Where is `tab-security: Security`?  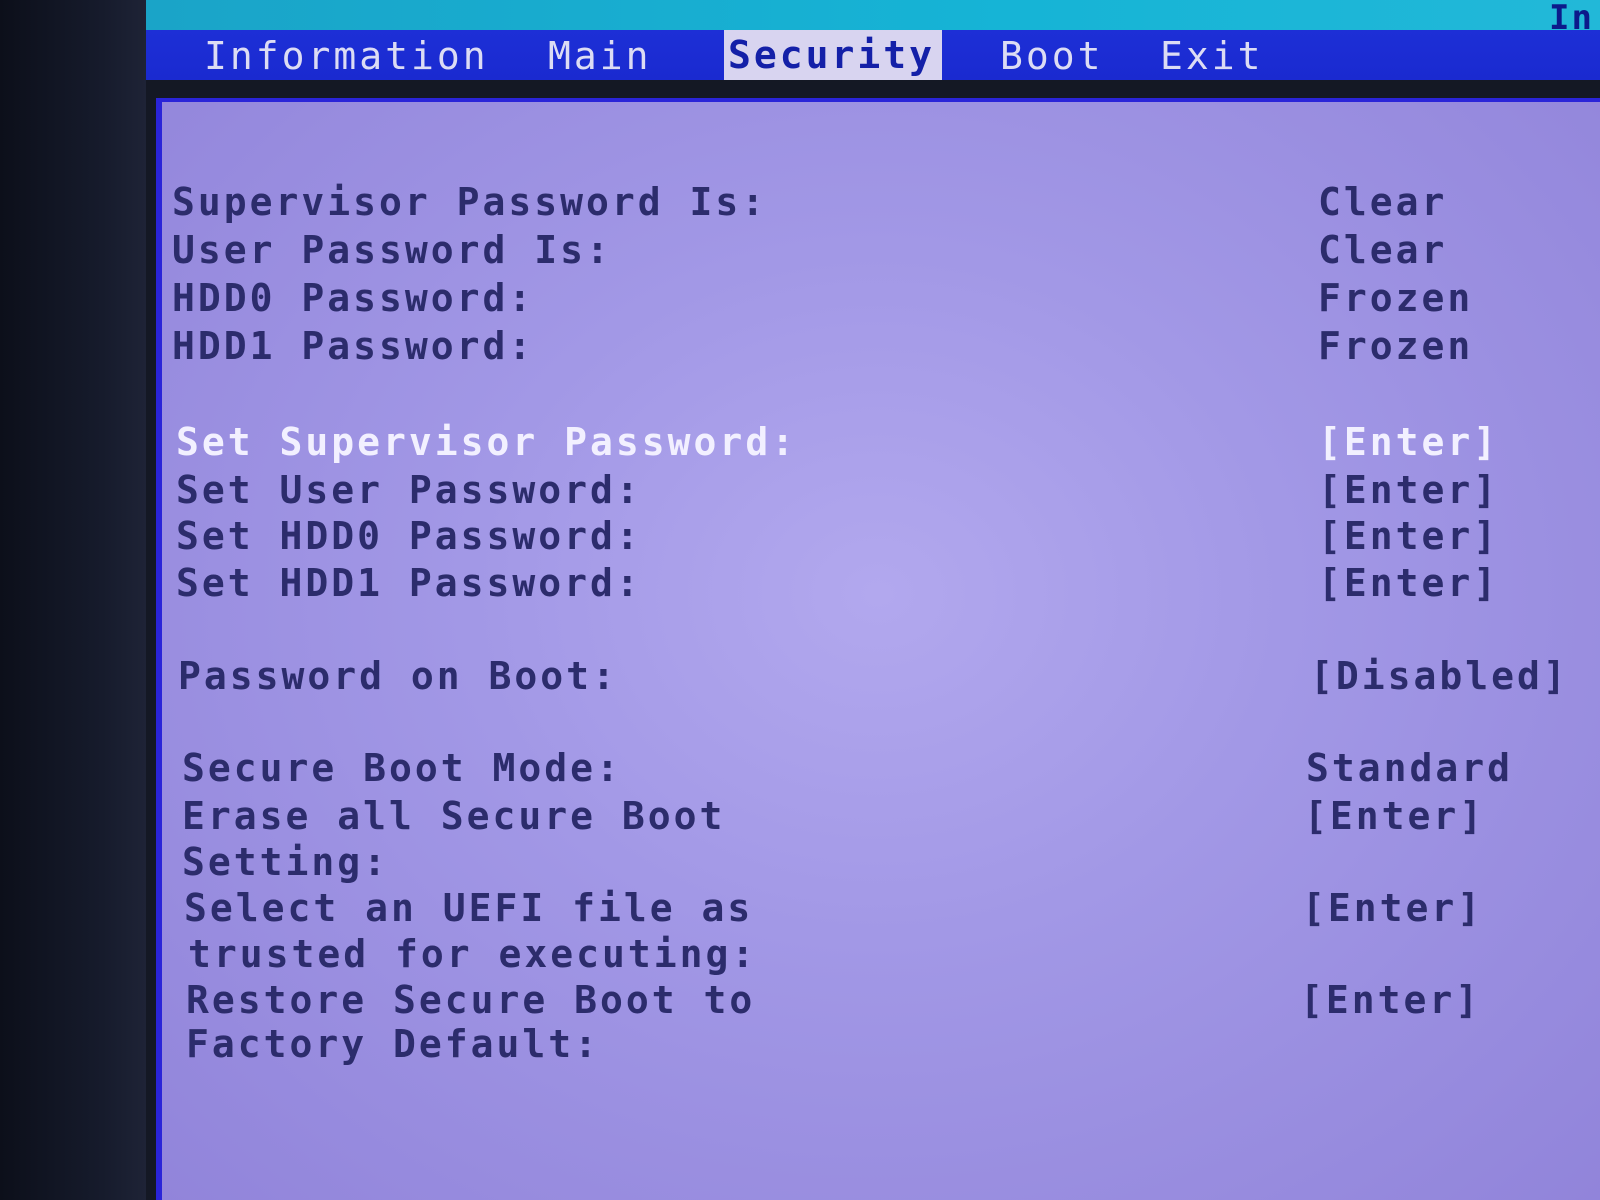
tab-security: Security is located at coordinates (833, 55).